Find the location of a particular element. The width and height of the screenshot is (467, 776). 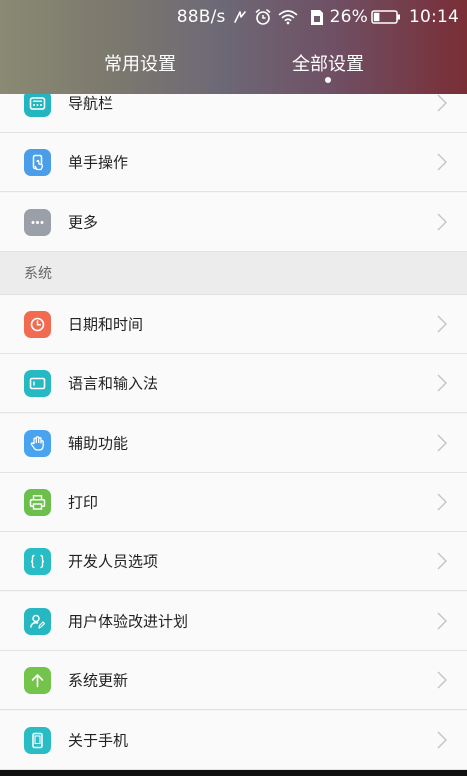

more-icon is located at coordinates (37, 222).